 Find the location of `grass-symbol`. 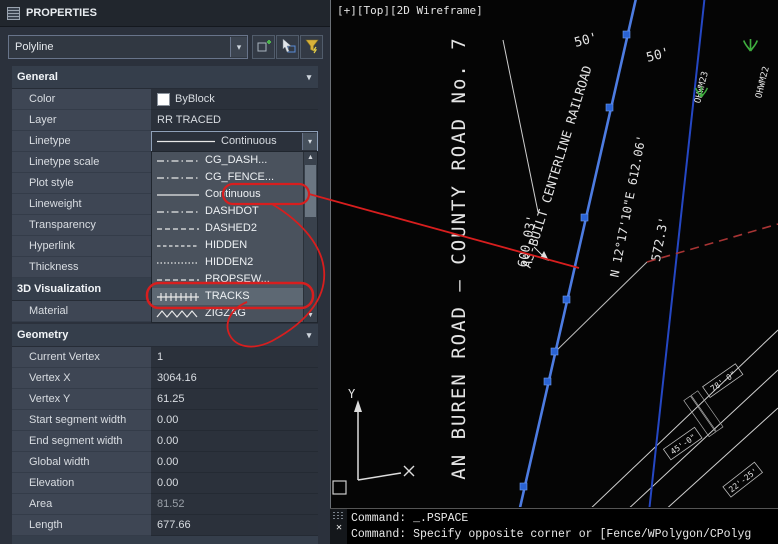

grass-symbol is located at coordinates (750, 45).